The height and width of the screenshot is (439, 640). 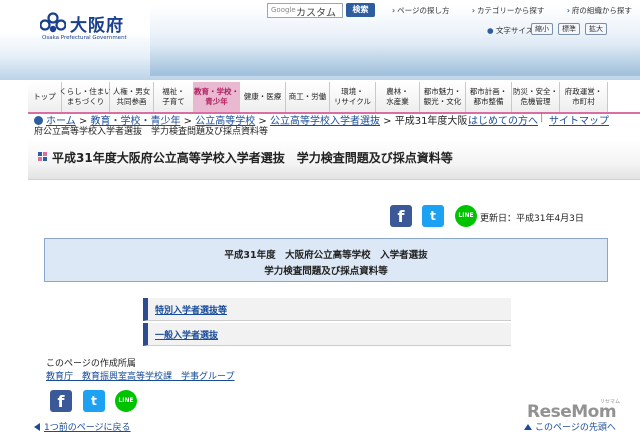 I want to click on logo-text: 大阪府, so click(x=97, y=26).